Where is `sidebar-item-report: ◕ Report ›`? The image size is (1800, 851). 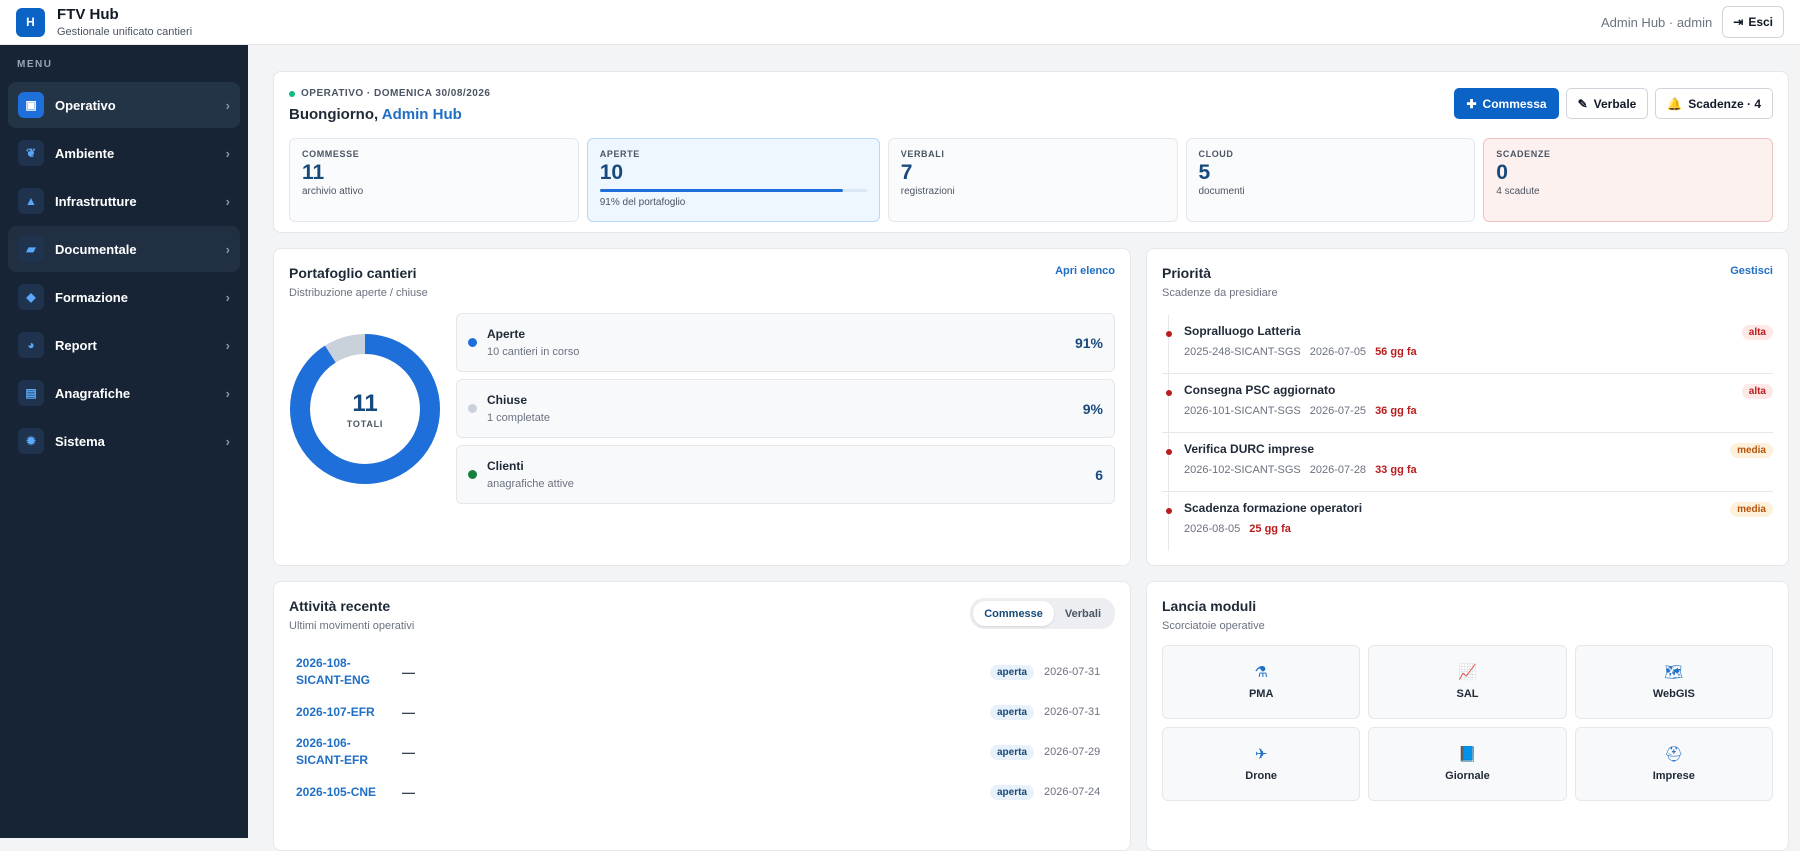
sidebar-item-report: ◕ Report › is located at coordinates (124, 345).